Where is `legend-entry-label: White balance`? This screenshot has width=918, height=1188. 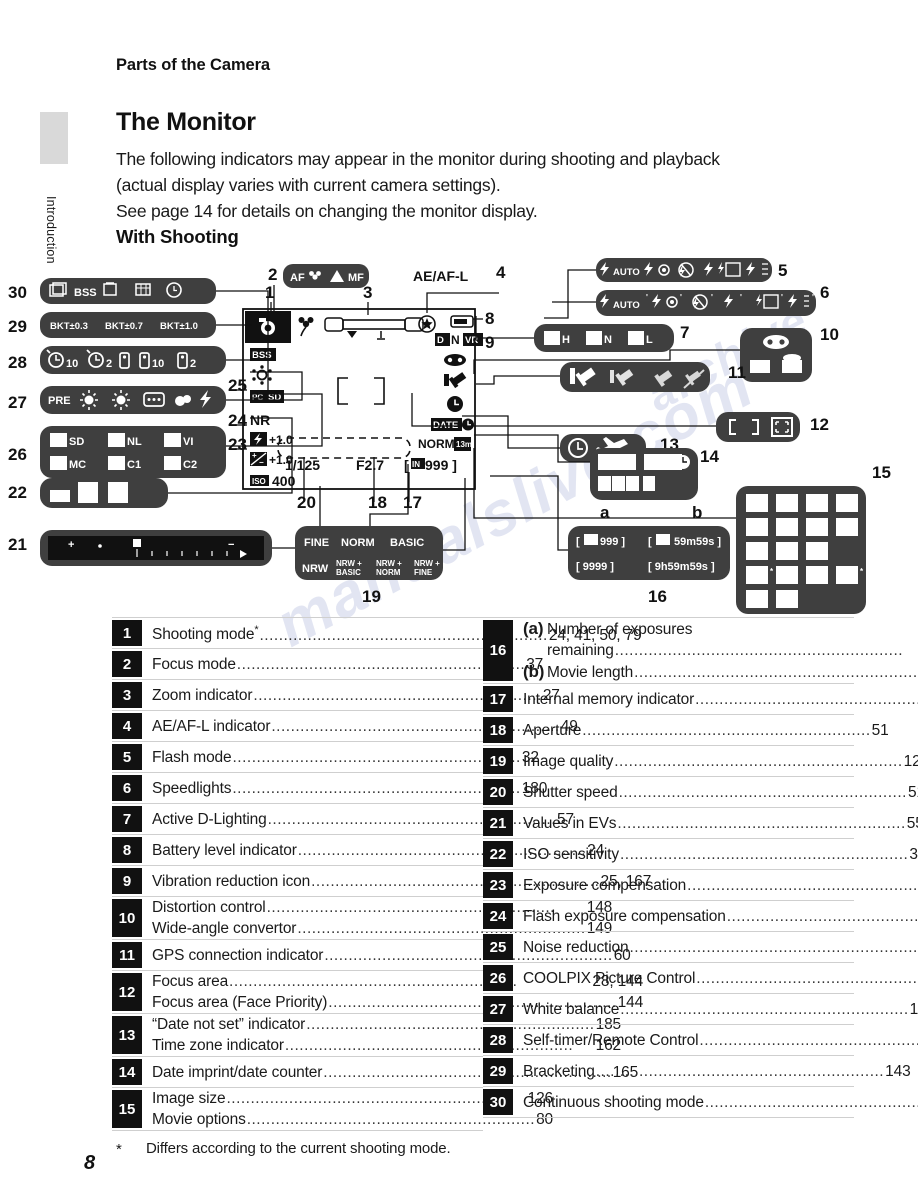 legend-entry-label: White balance is located at coordinates (571, 1009).